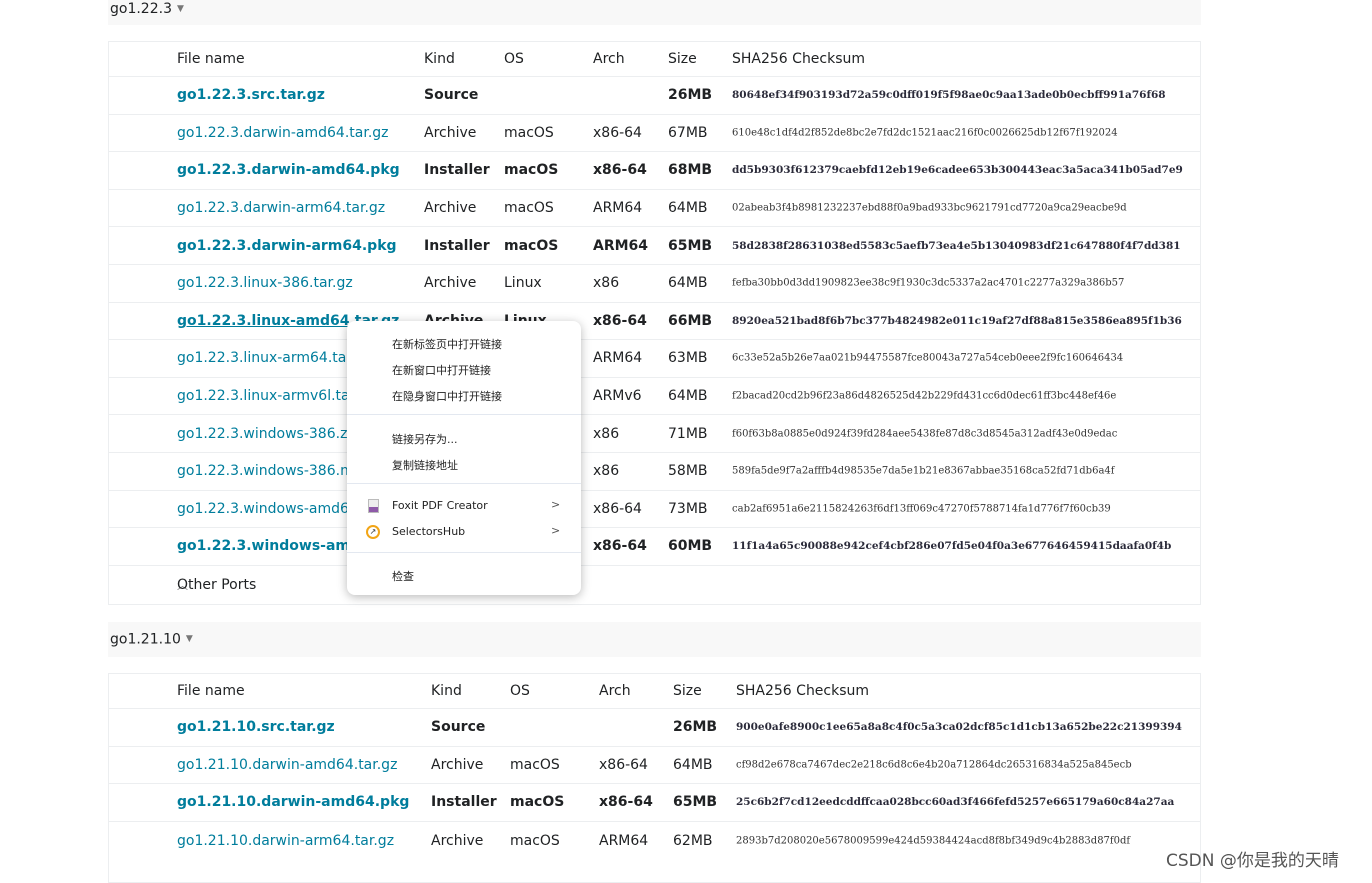  Describe the element at coordinates (425, 465) in the screenshot. I see `menu-copy-link-address: 复制链接地址` at that location.